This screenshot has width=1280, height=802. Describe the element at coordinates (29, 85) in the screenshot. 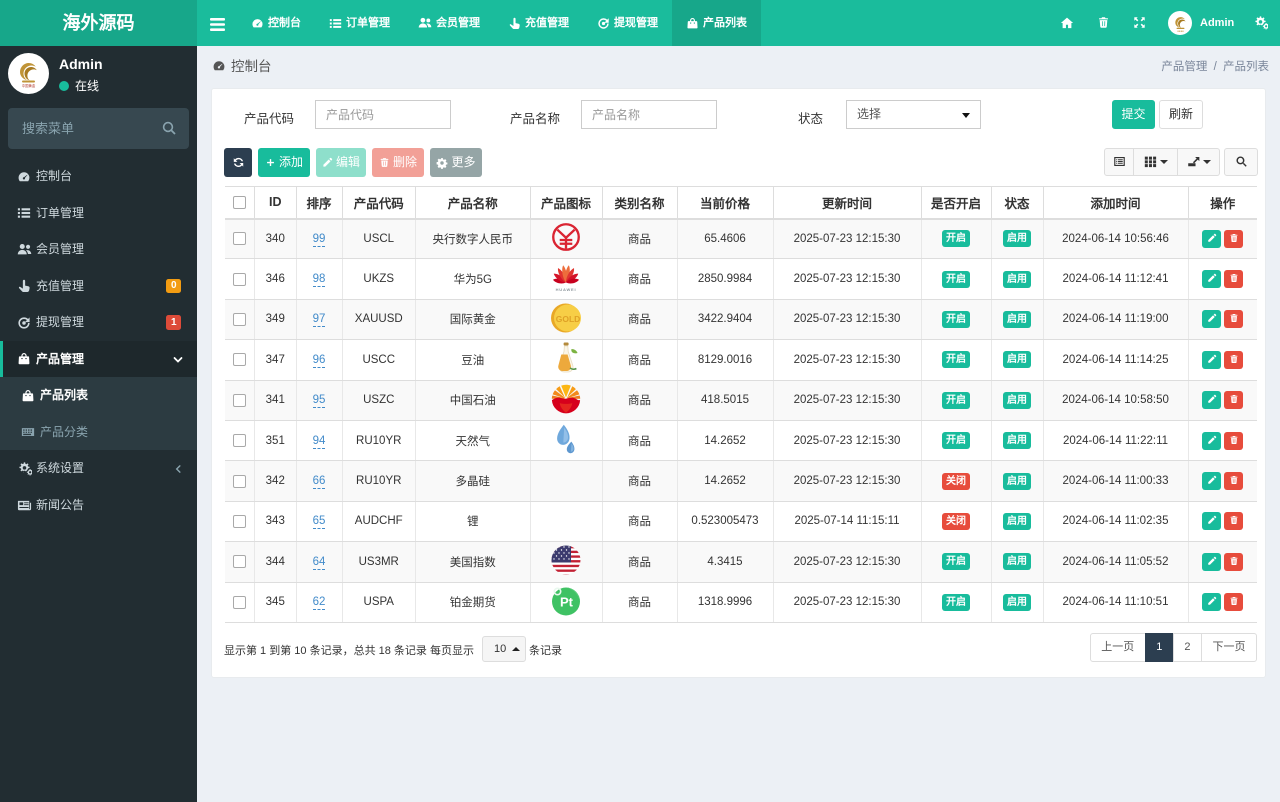

I see `svg-text: 中国黄金` at that location.